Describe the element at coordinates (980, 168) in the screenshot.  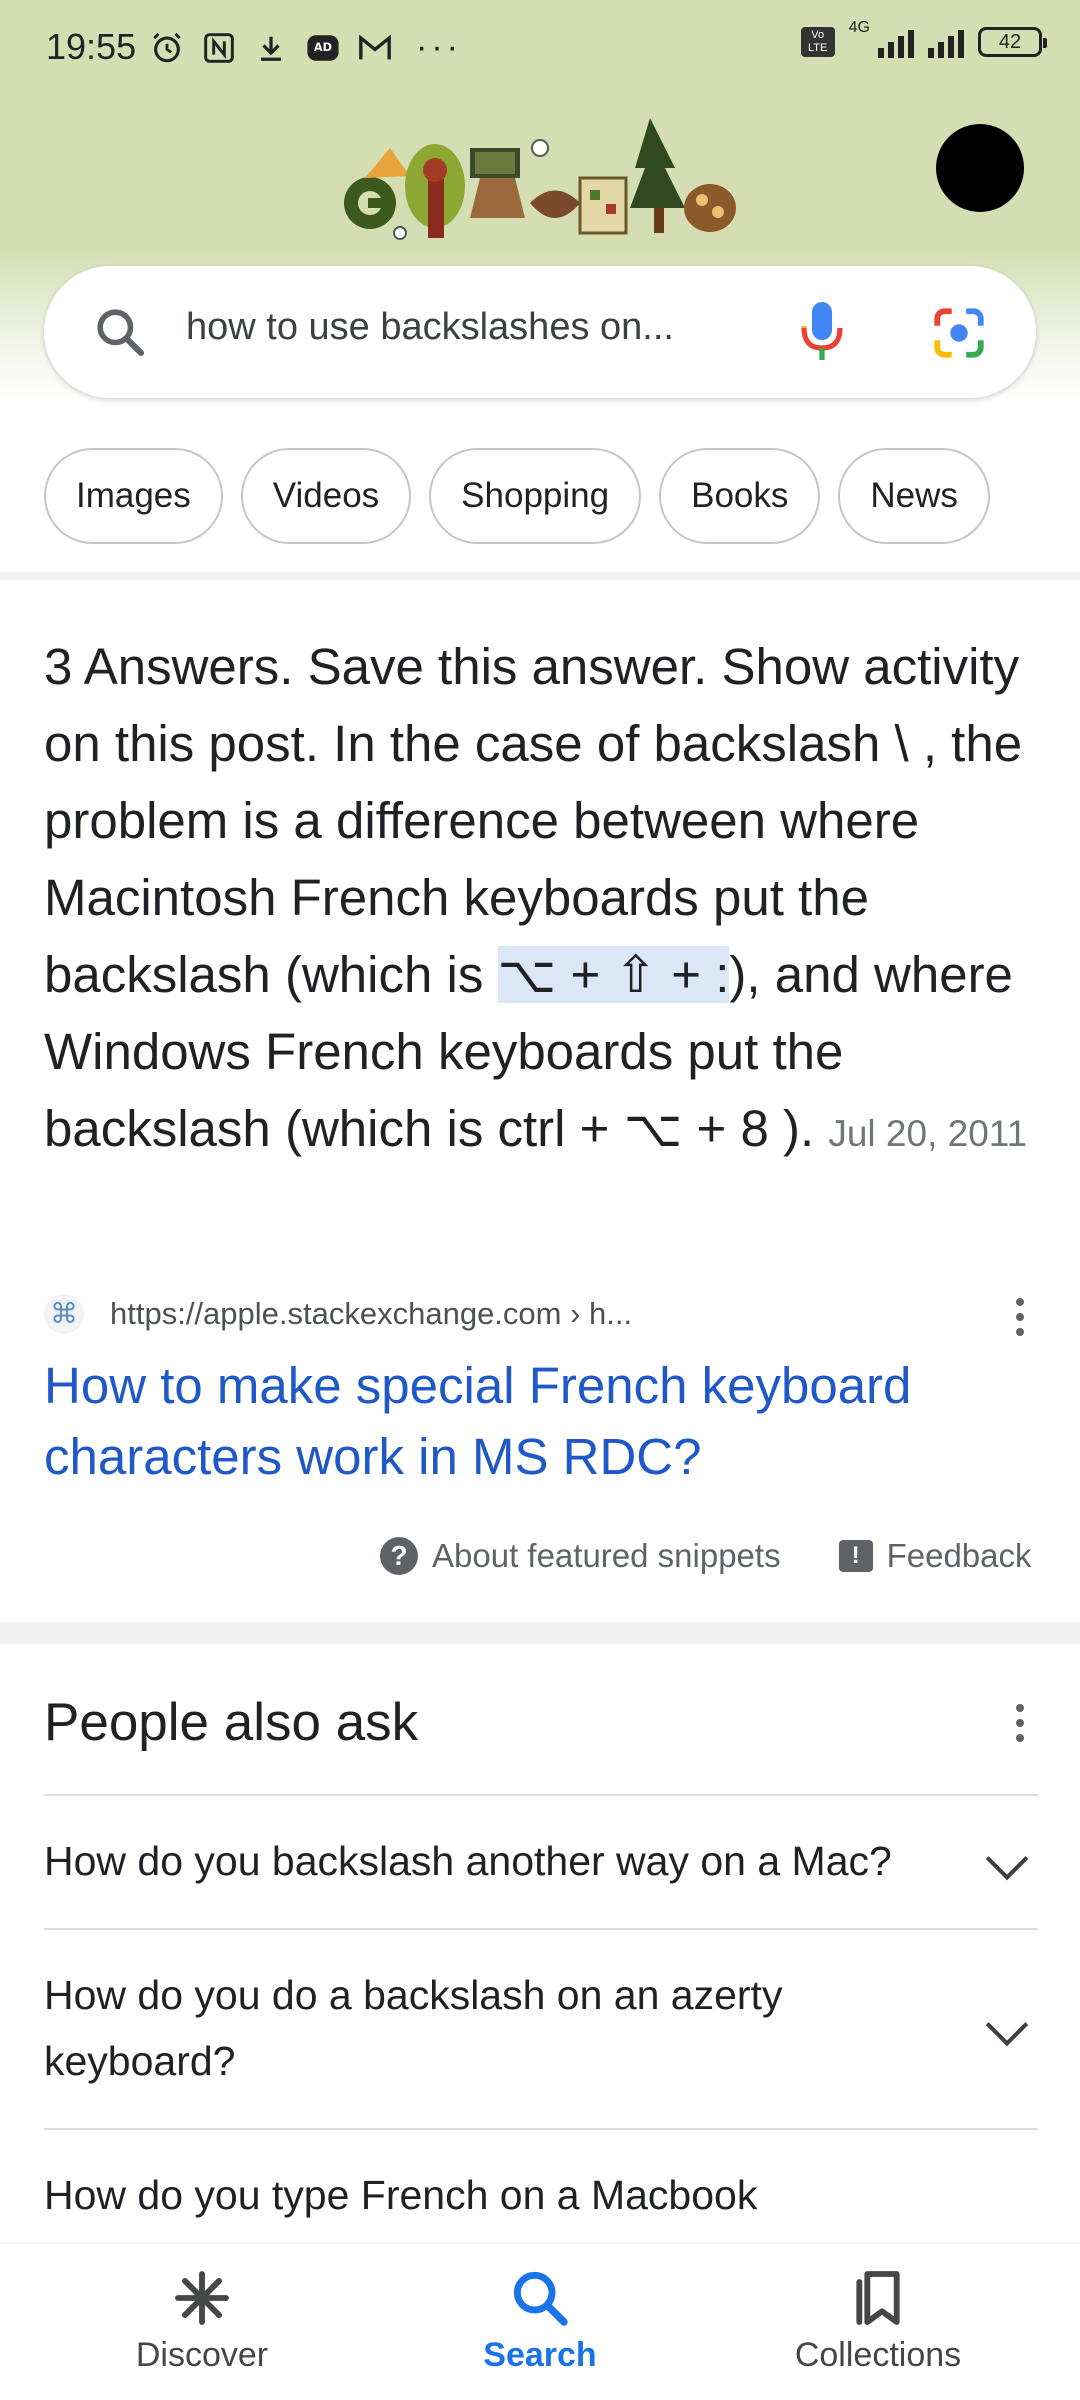
I see `account-avatar` at that location.